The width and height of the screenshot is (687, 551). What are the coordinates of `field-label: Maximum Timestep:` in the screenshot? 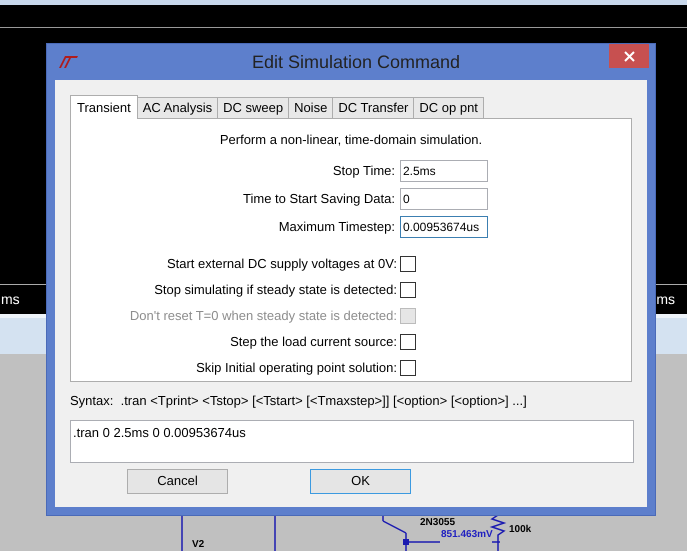 It's located at (337, 227).